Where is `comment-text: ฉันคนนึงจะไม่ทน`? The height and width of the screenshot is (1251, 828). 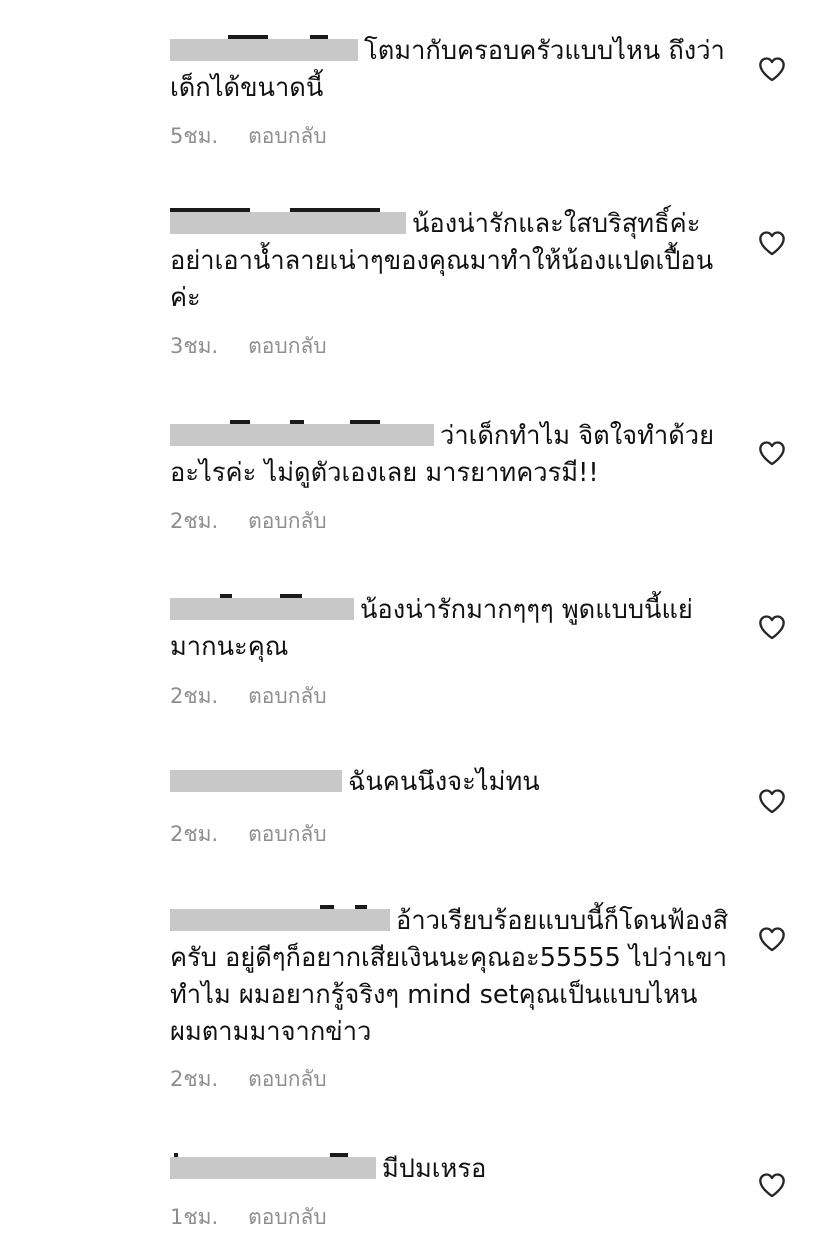 comment-text: ฉันคนนึงจะไม่ทน is located at coordinates (444, 782).